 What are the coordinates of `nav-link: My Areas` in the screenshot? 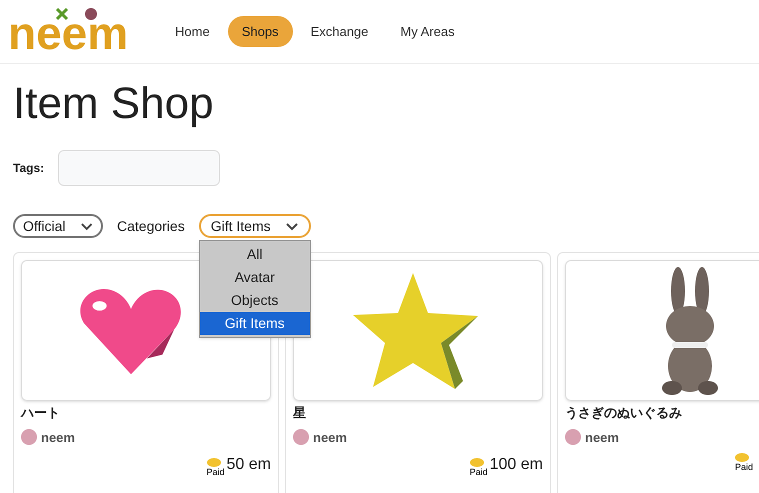 It's located at (427, 32).